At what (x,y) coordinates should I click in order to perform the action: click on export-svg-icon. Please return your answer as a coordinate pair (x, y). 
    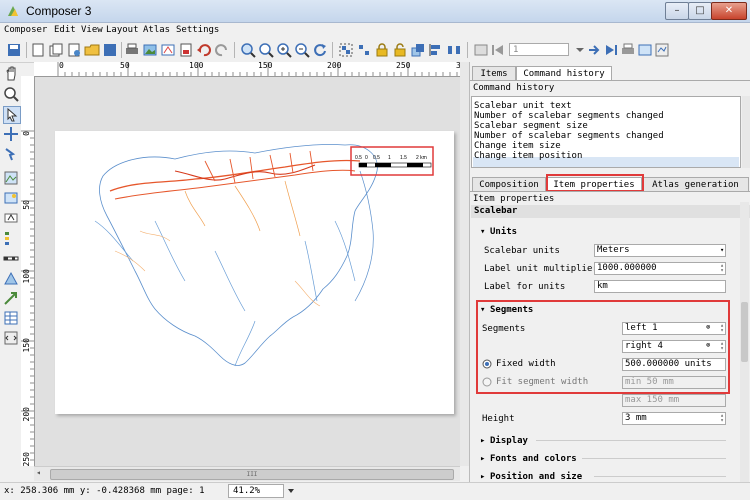
    Looking at the image, I should click on (168, 50).